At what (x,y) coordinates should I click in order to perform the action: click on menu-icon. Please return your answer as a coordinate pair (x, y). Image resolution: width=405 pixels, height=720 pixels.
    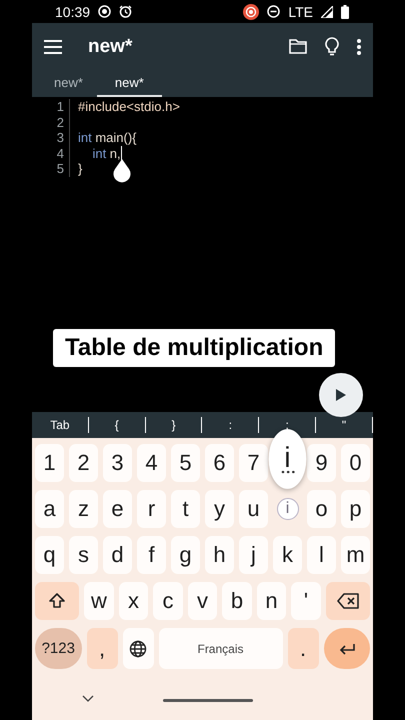
    Looking at the image, I should click on (53, 47).